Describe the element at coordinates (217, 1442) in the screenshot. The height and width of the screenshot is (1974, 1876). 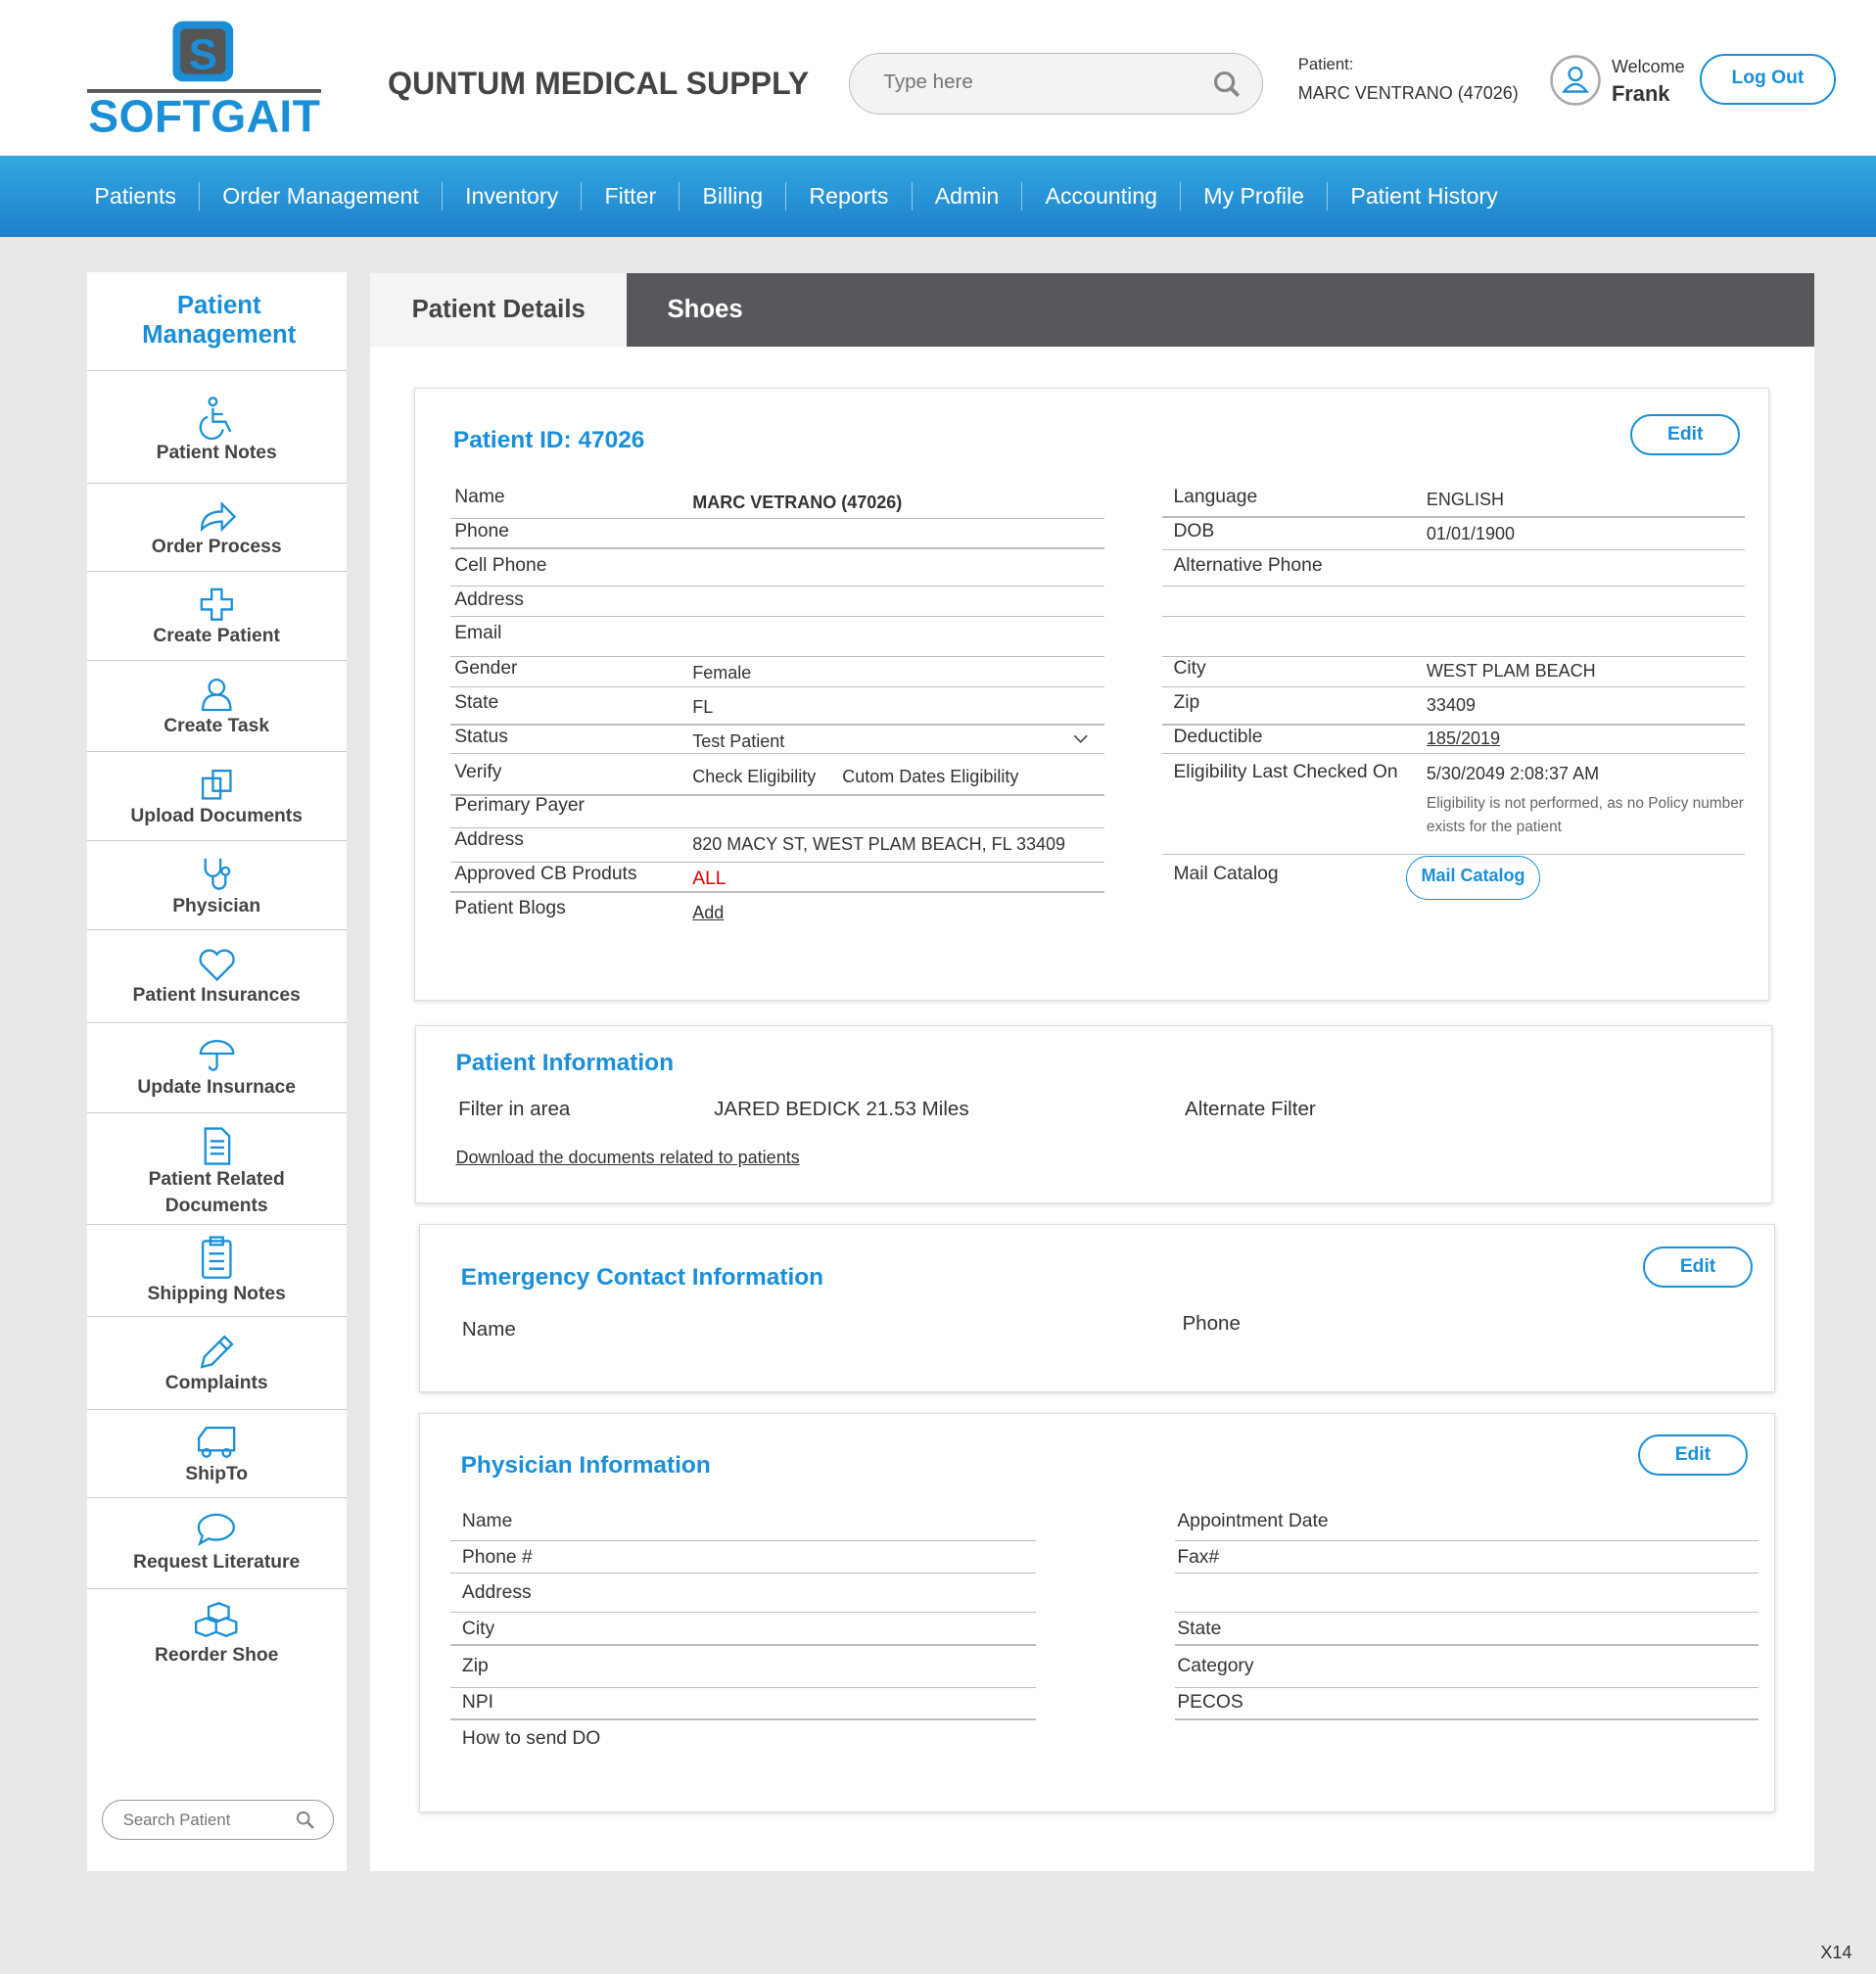
I see `truck-icon` at that location.